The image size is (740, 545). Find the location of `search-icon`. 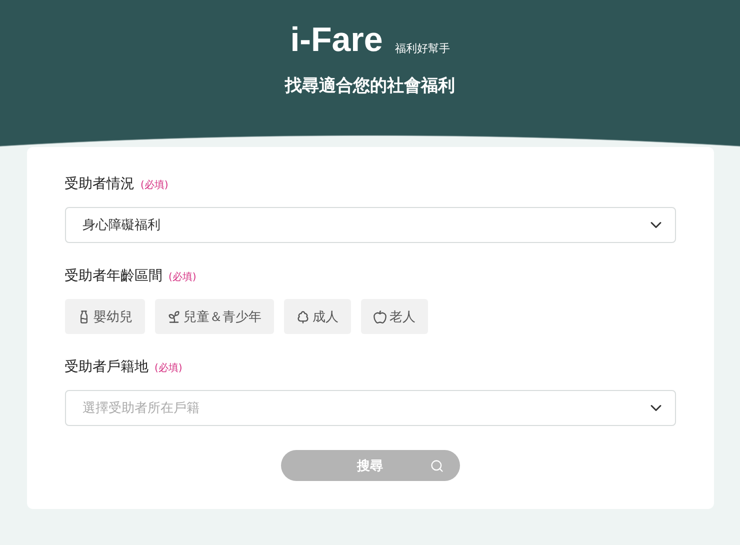

search-icon is located at coordinates (437, 465).